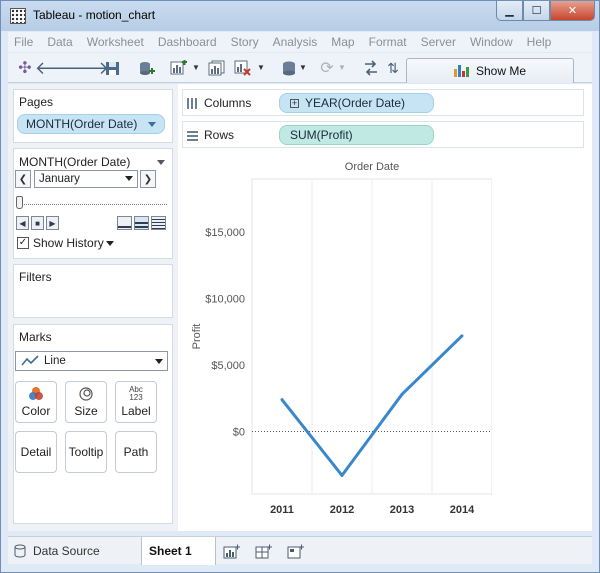  Describe the element at coordinates (93, 291) in the screenshot. I see `filters-card: Filters` at that location.